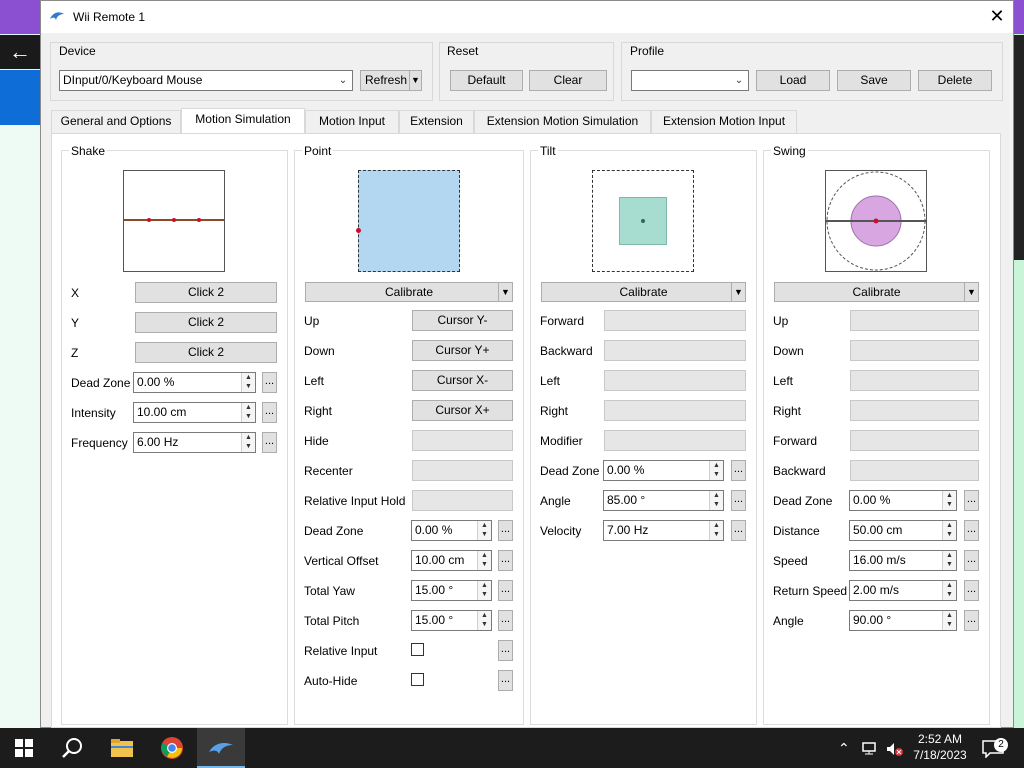 The width and height of the screenshot is (1024, 768). I want to click on search-icon, so click(72, 748).